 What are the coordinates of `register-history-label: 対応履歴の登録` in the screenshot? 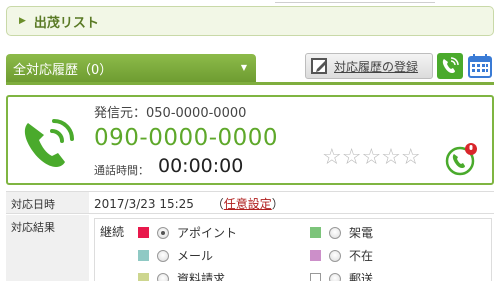 It's located at (376, 66).